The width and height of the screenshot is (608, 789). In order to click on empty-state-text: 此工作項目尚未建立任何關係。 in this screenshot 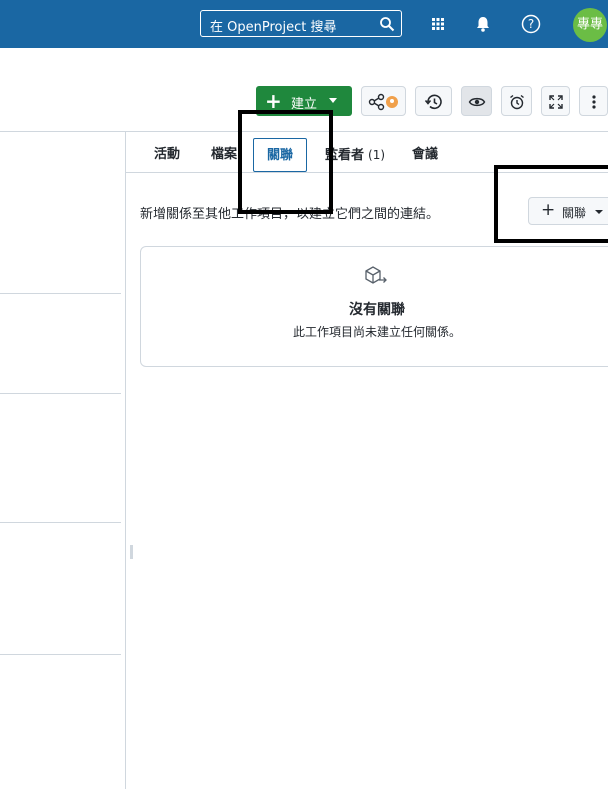, I will do `click(376, 332)`.